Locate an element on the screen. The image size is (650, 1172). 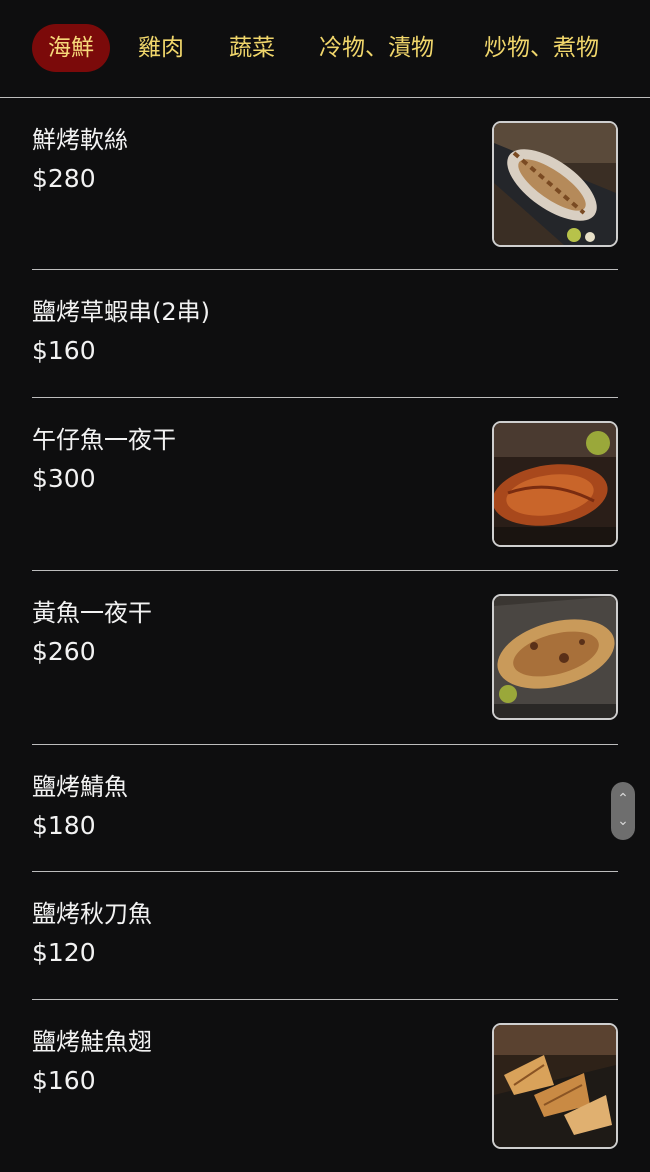
grilled-yellow-croaker-photo is located at coordinates (555, 657).